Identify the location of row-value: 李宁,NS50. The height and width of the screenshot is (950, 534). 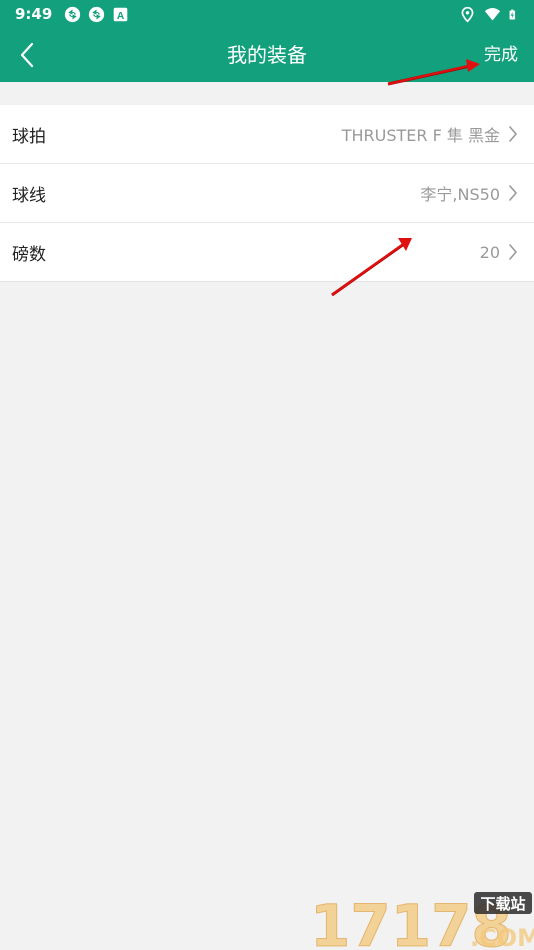
(460, 194).